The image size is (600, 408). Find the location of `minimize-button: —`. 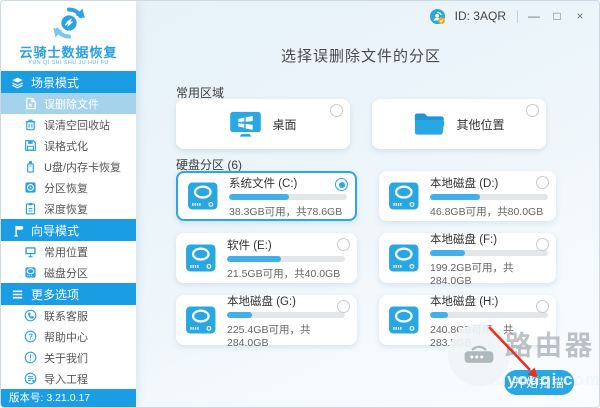

minimize-button: — is located at coordinates (534, 16).